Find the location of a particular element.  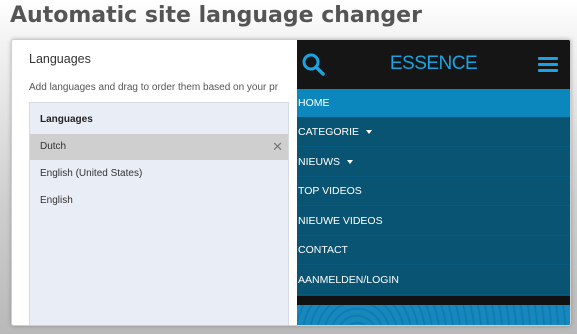

nav-item-label: NIEUWE VIDEOS is located at coordinates (340, 221).